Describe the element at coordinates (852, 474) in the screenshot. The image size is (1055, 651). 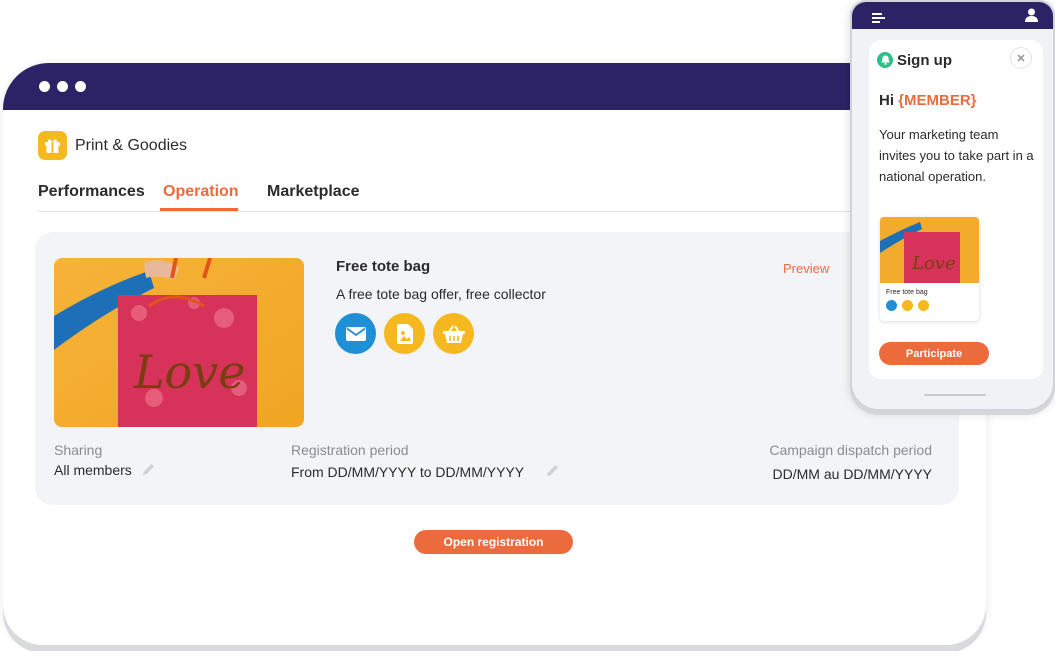
I see `dispatch-value: DD/MM au DD/MM/YYYY` at that location.